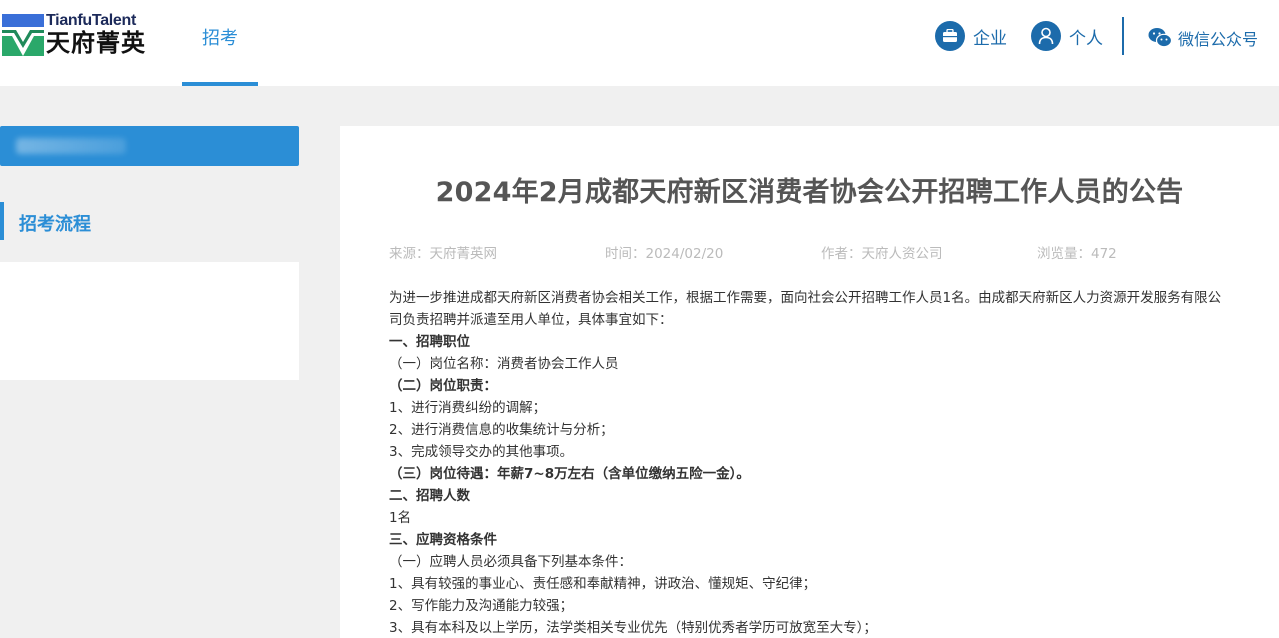  Describe the element at coordinates (971, 36) in the screenshot. I see `enterprise-button: 企业` at that location.